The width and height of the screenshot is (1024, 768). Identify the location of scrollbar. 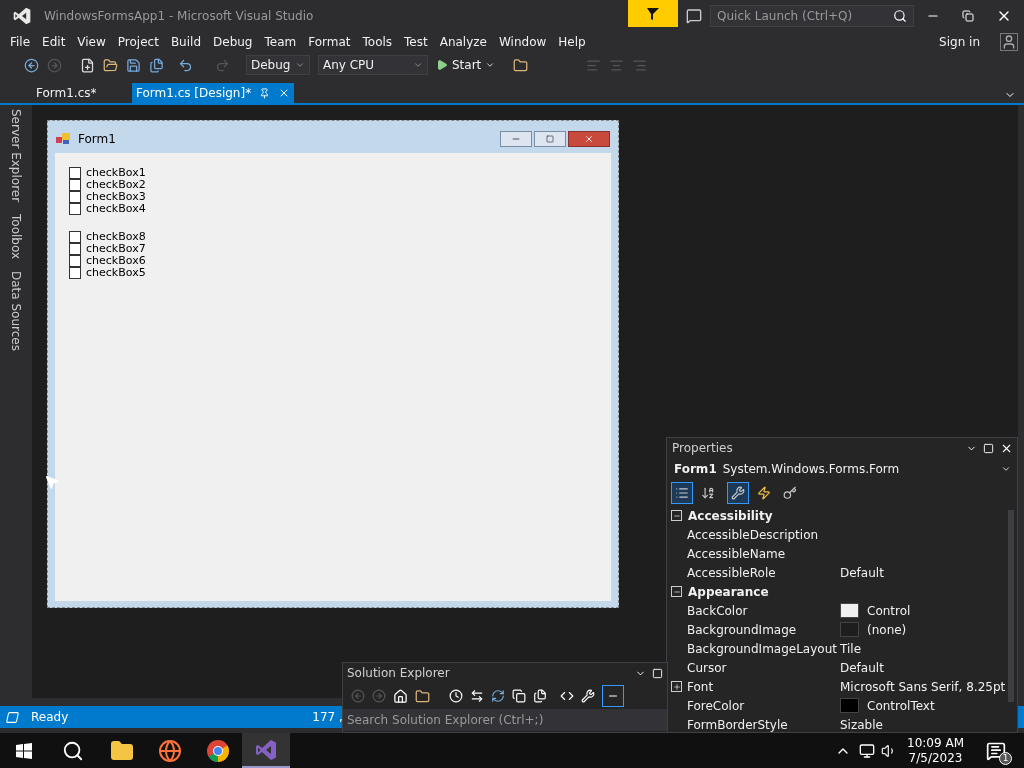
(1011, 606).